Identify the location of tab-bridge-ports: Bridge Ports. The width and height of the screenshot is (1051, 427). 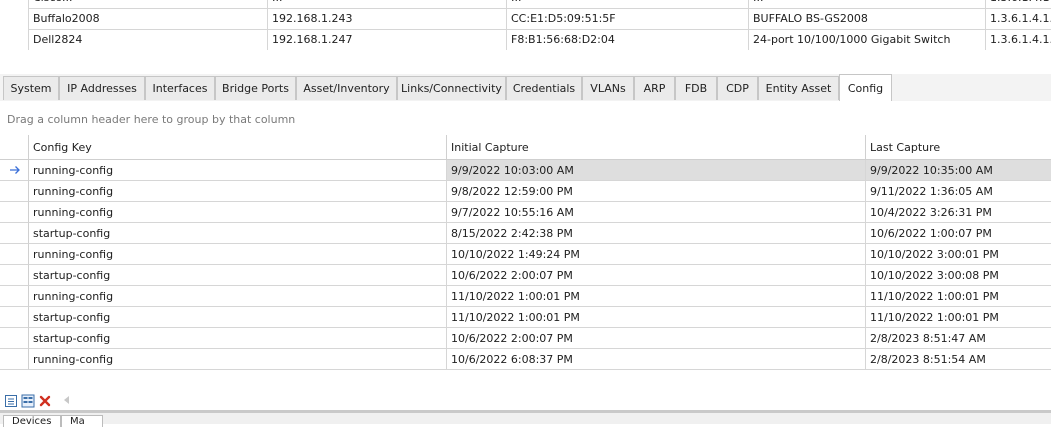
(255, 88).